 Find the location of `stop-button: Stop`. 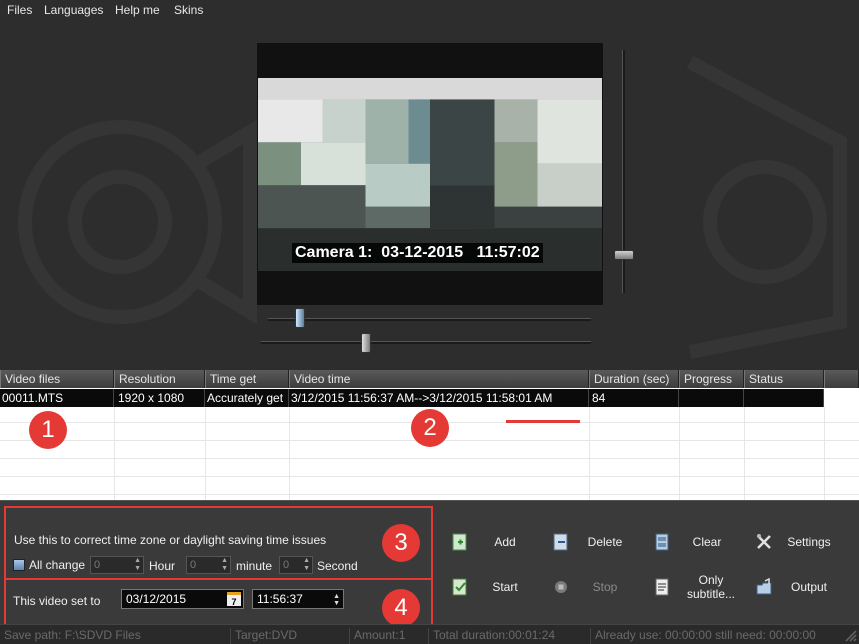

stop-button: Stop is located at coordinates (603, 587).